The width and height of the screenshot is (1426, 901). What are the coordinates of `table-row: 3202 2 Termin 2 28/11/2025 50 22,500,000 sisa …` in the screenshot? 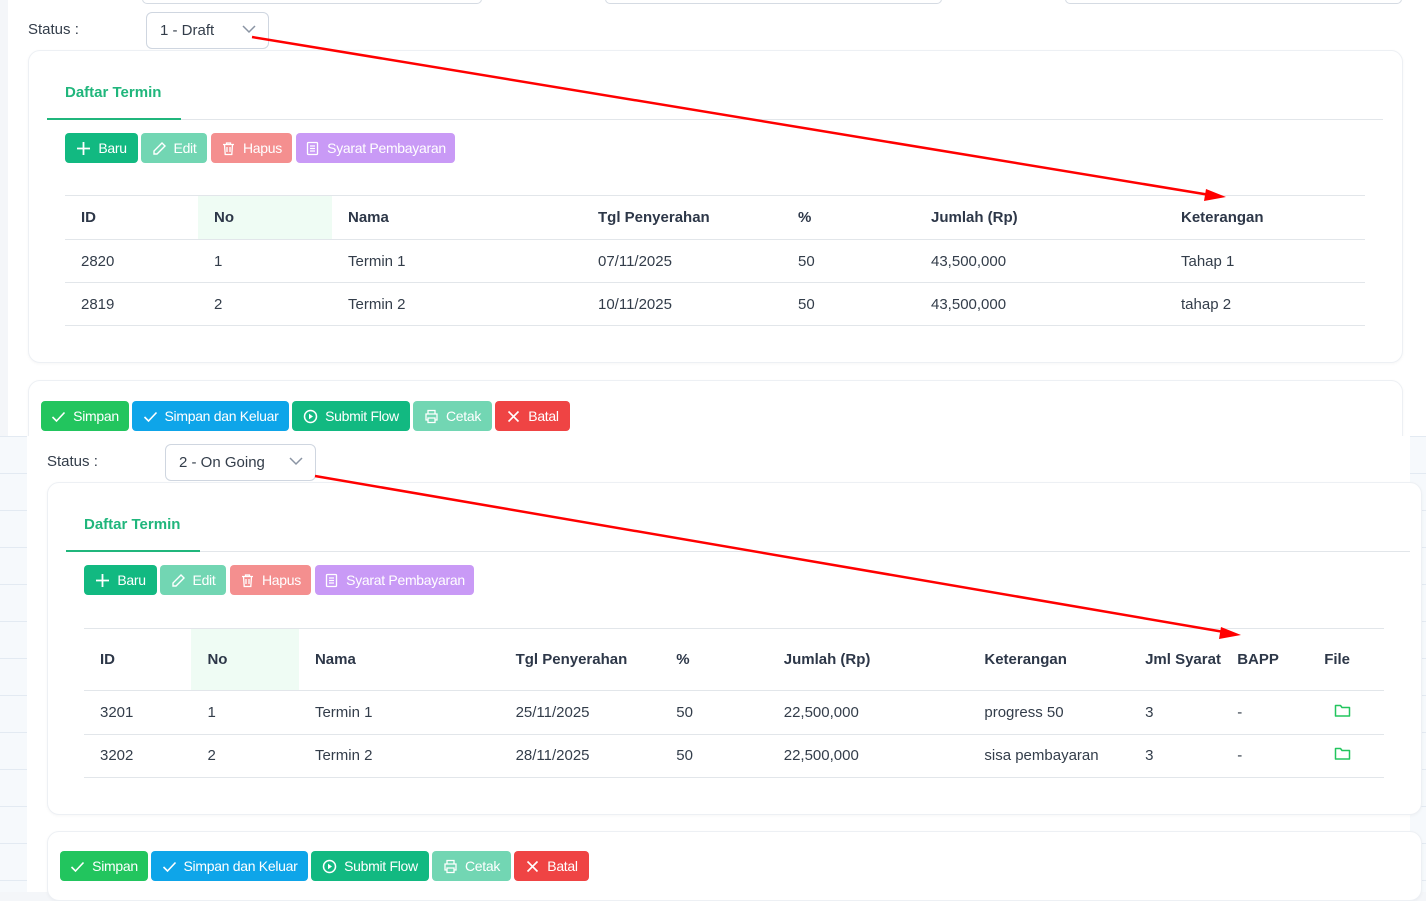 It's located at (734, 756).